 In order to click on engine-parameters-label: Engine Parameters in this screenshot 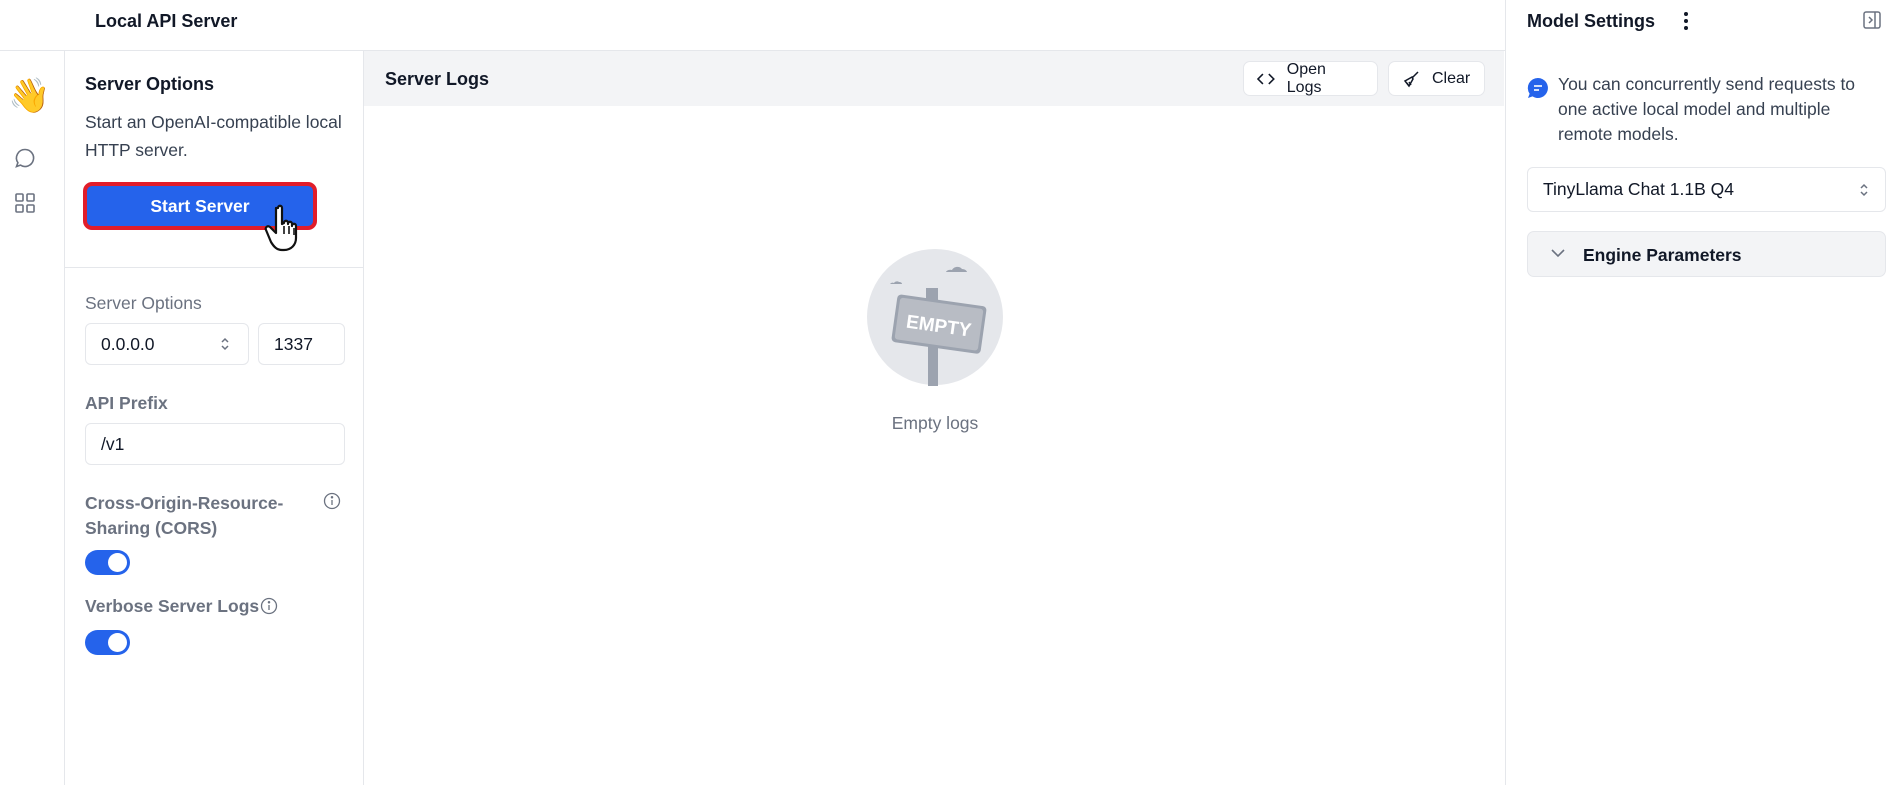, I will do `click(1662, 255)`.